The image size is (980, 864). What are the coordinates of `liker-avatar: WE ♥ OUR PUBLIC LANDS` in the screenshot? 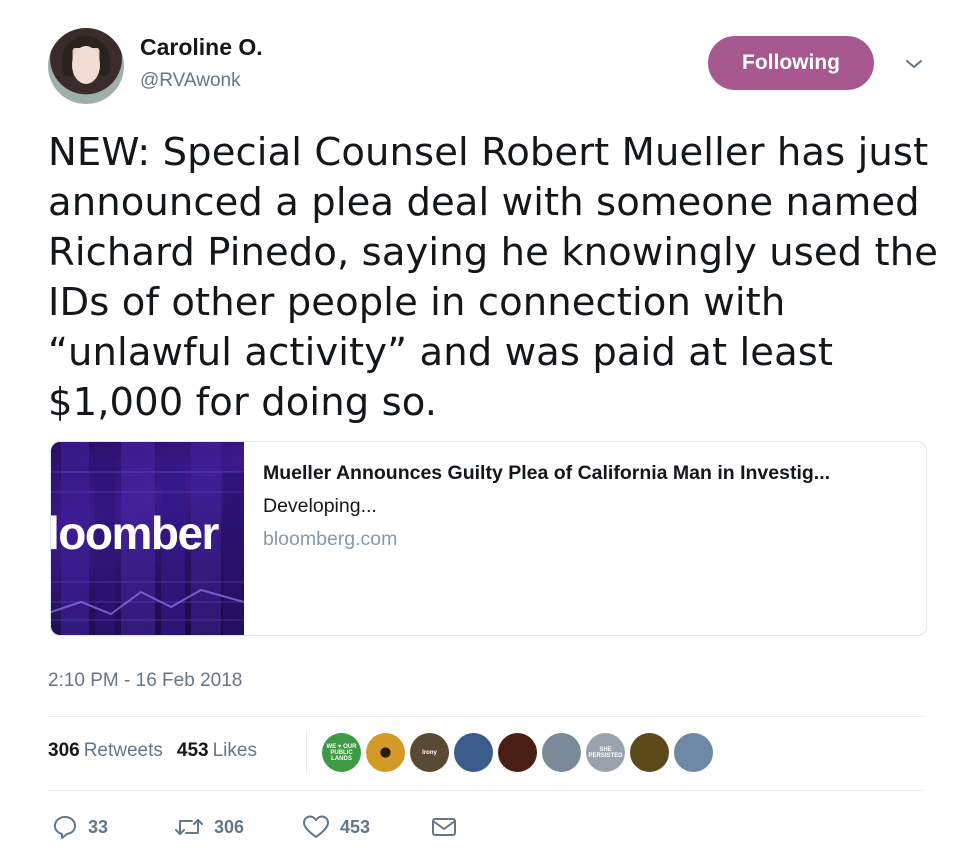 It's located at (341, 752).